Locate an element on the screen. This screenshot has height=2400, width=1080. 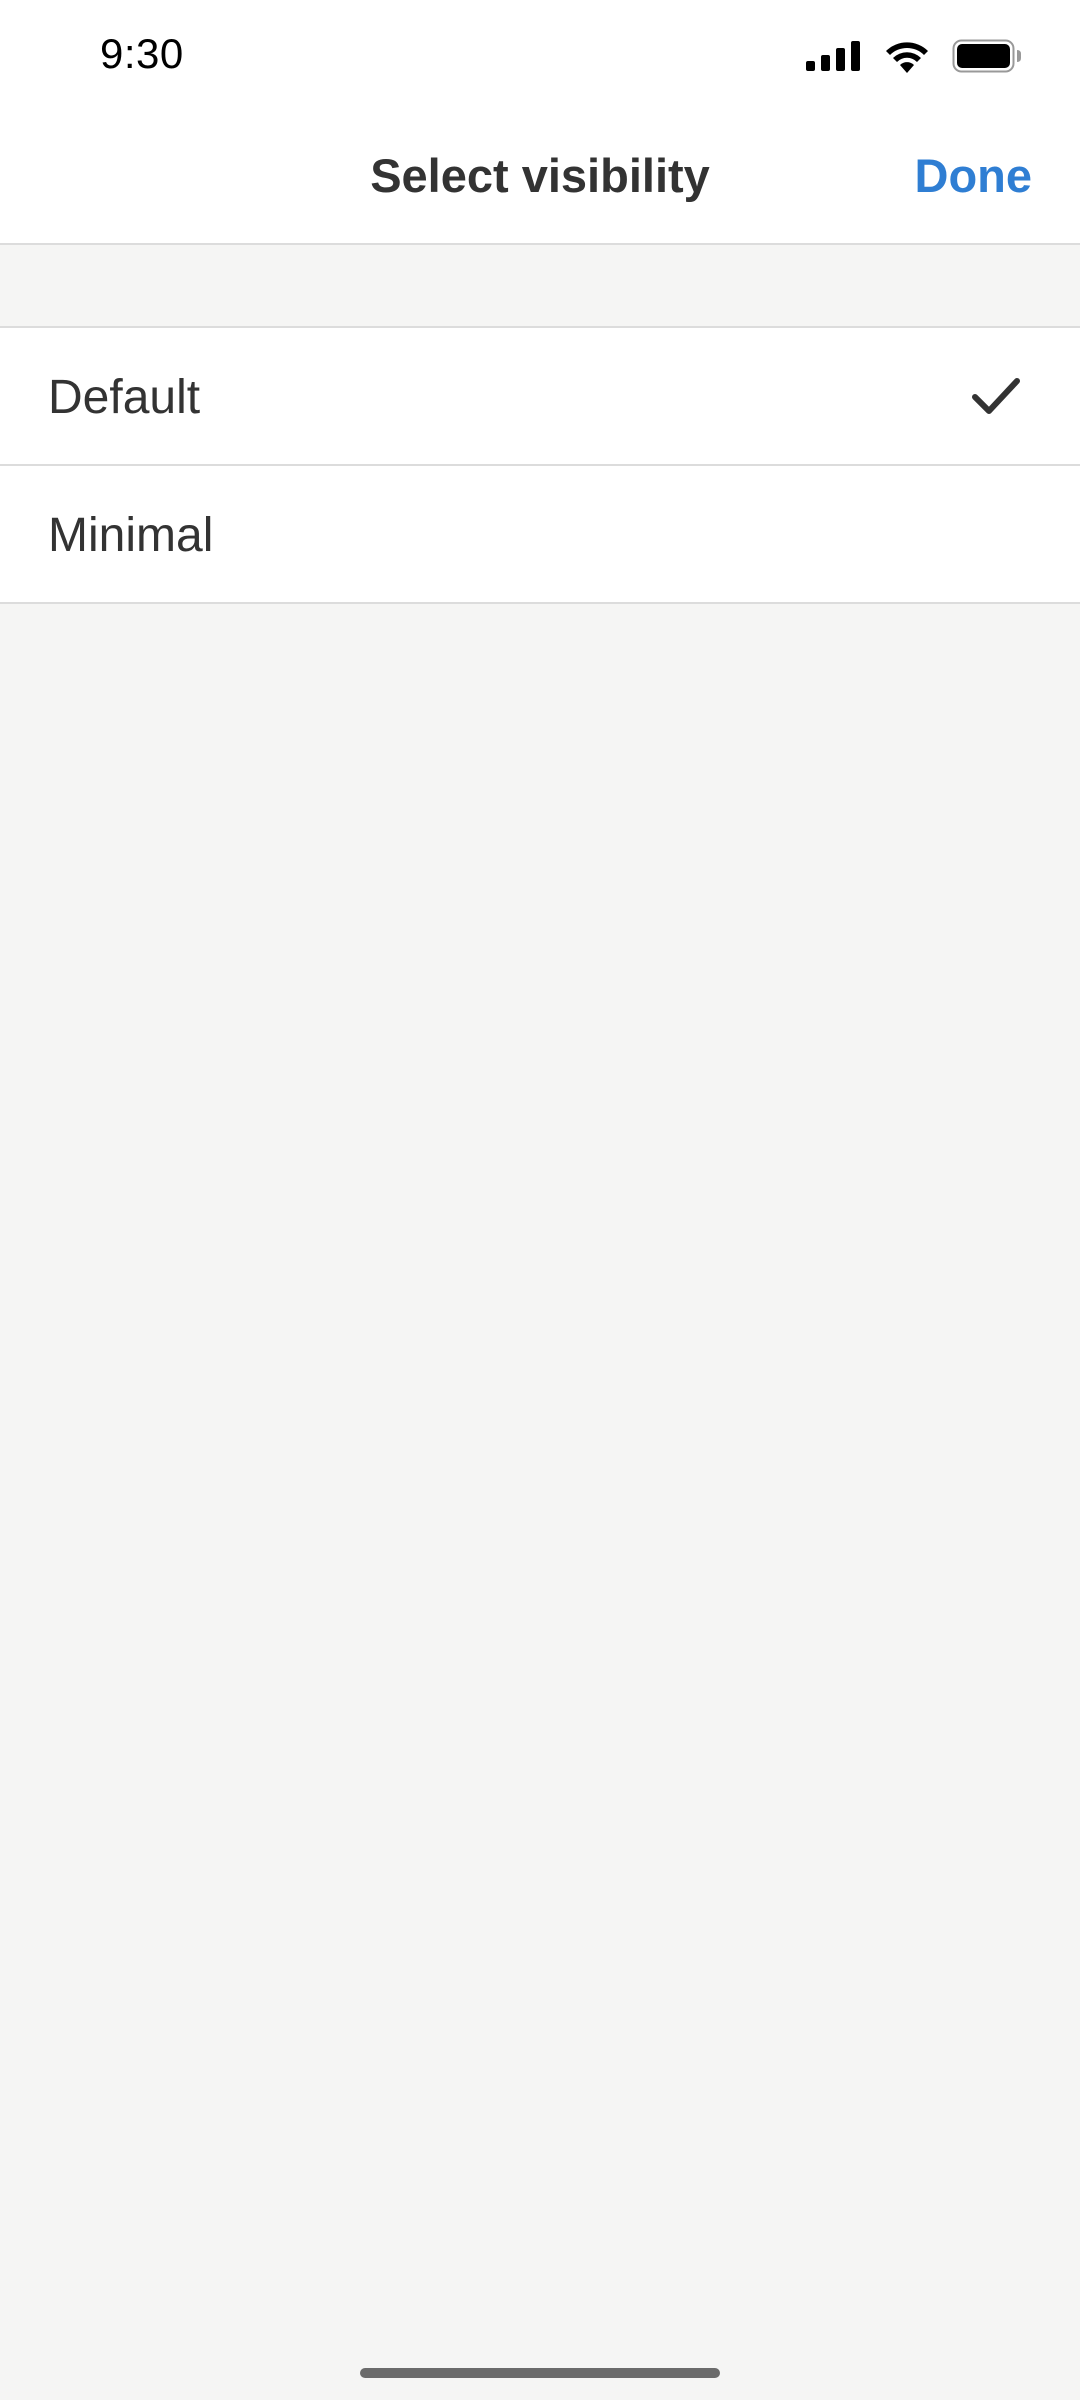
wifi-icon is located at coordinates (907, 57).